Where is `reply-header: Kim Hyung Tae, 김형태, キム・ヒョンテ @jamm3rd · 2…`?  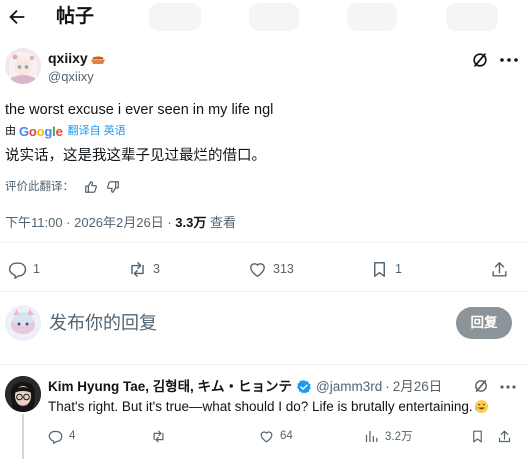 reply-header: Kim Hyung Tae, 김형태, キム・ヒョンテ @jamm3rd · 2… is located at coordinates (245, 386).